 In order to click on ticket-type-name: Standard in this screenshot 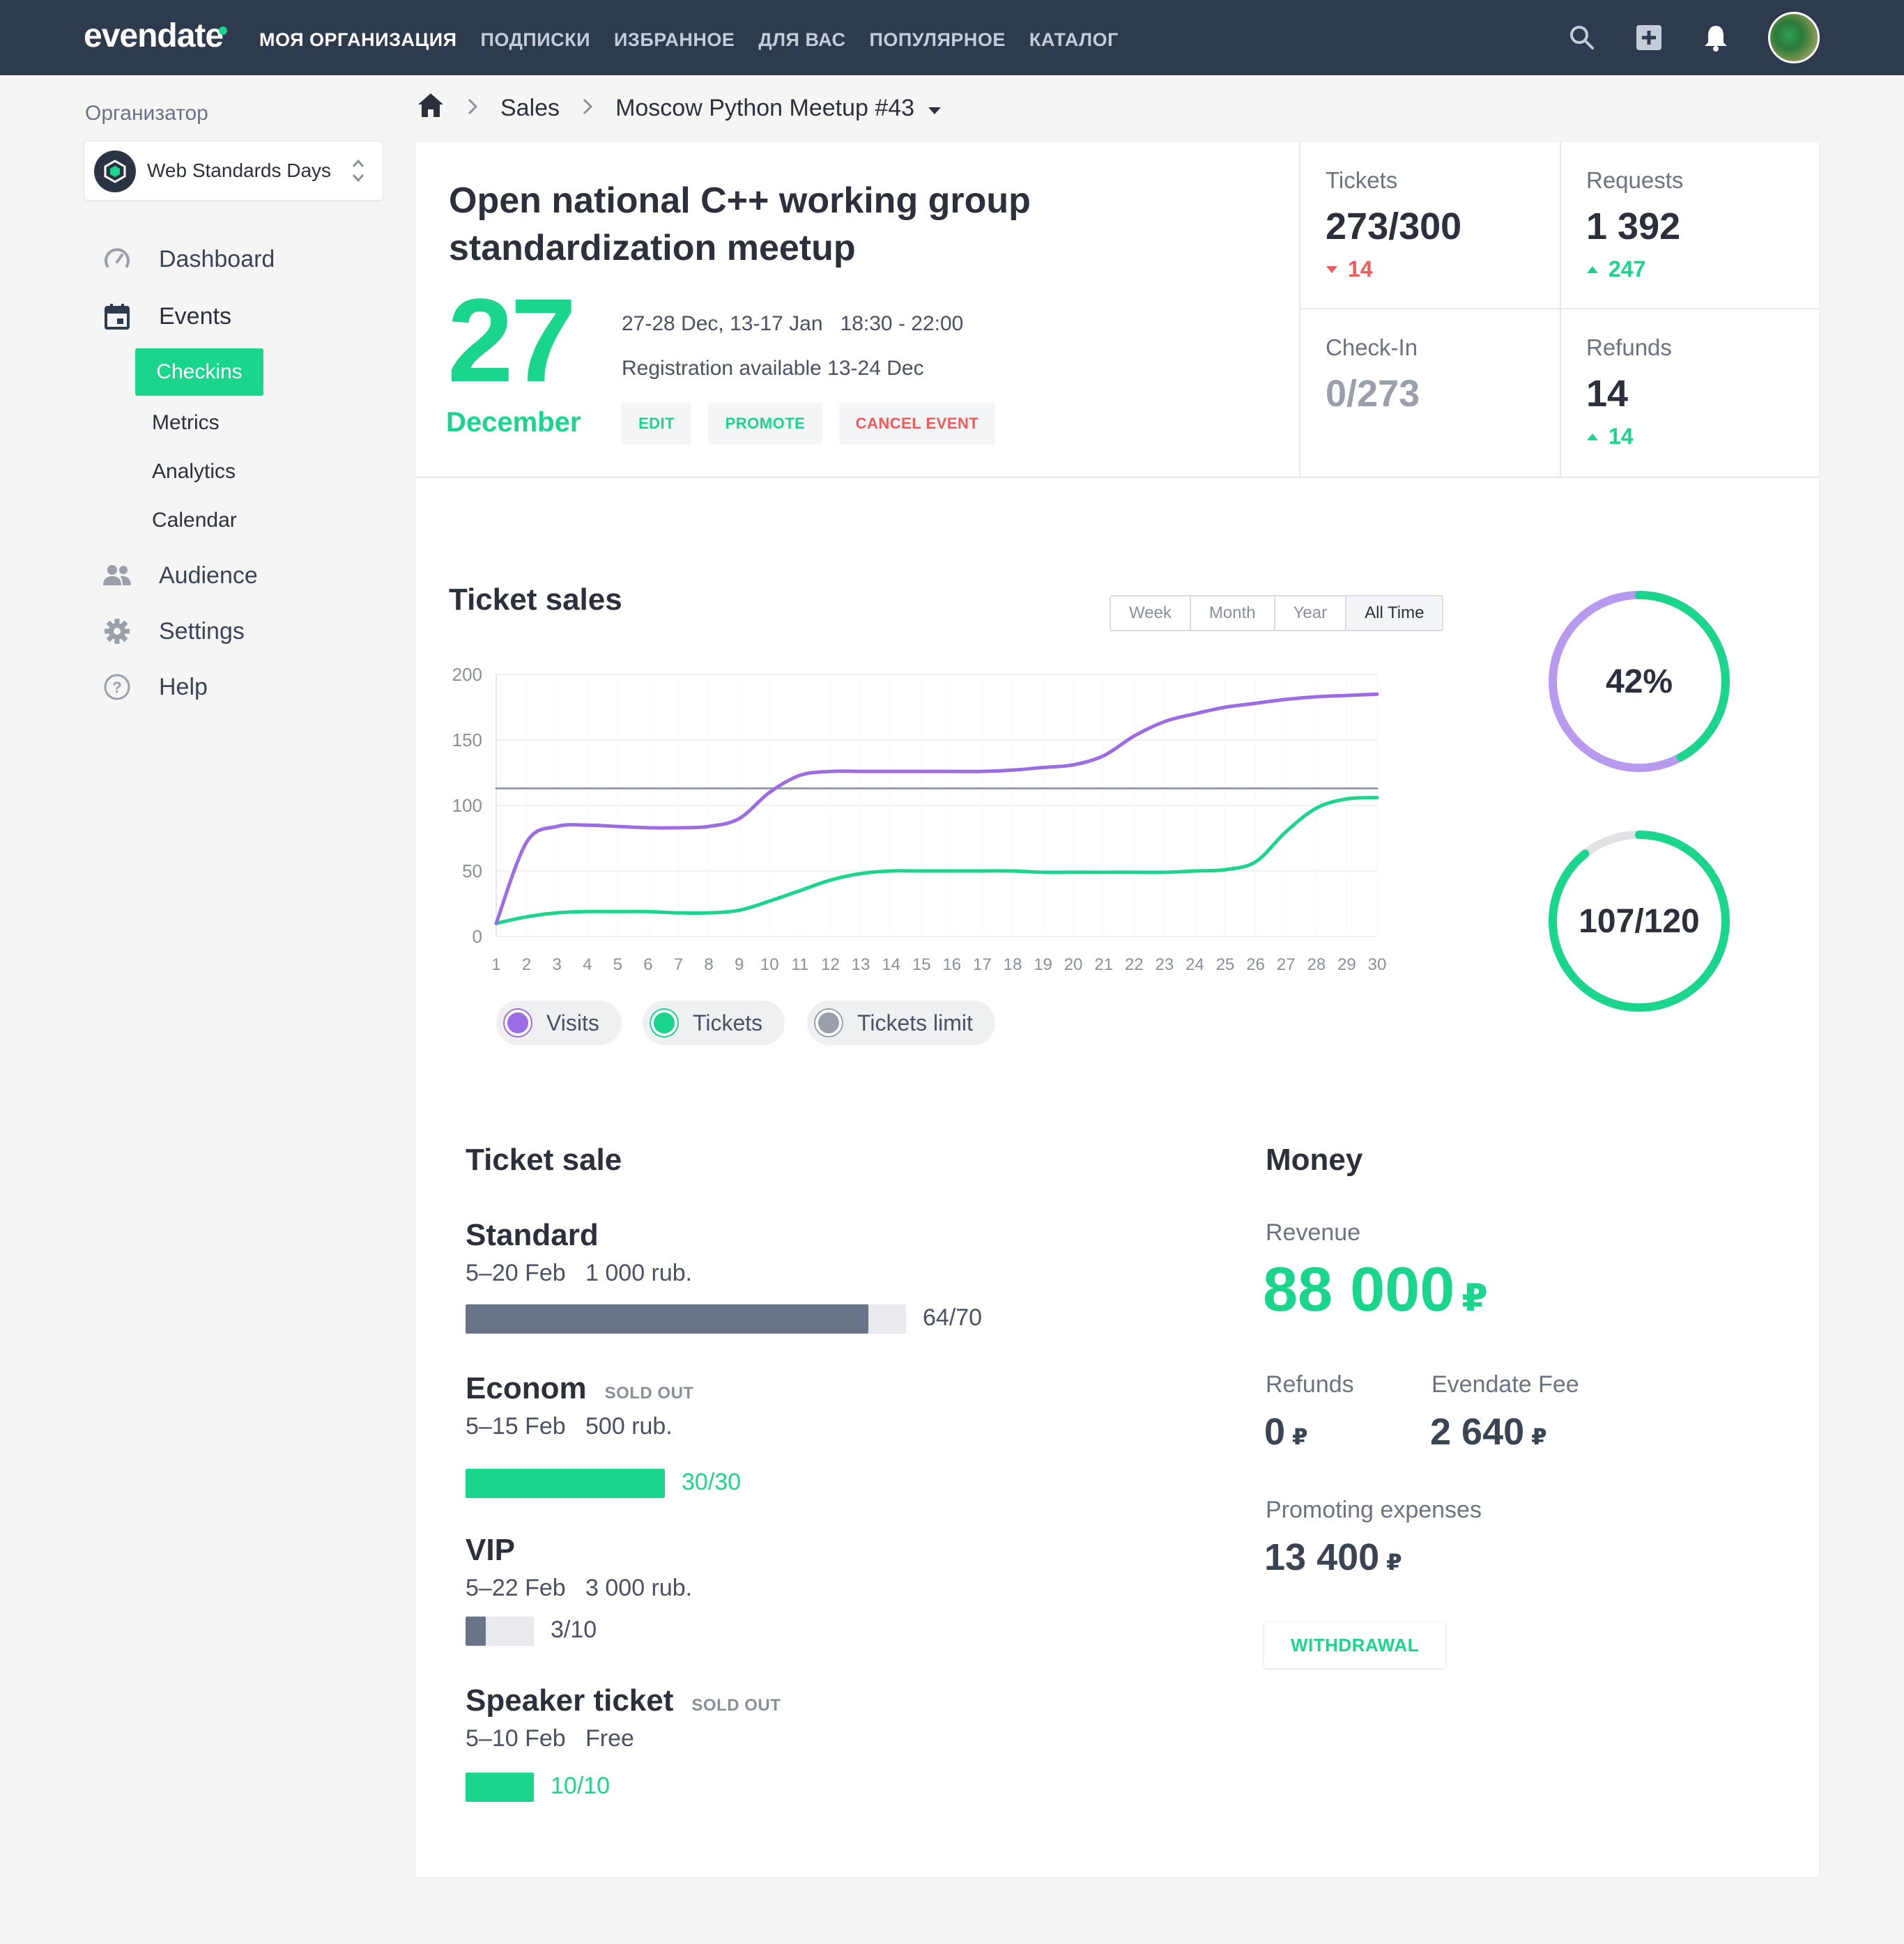, I will do `click(532, 1235)`.